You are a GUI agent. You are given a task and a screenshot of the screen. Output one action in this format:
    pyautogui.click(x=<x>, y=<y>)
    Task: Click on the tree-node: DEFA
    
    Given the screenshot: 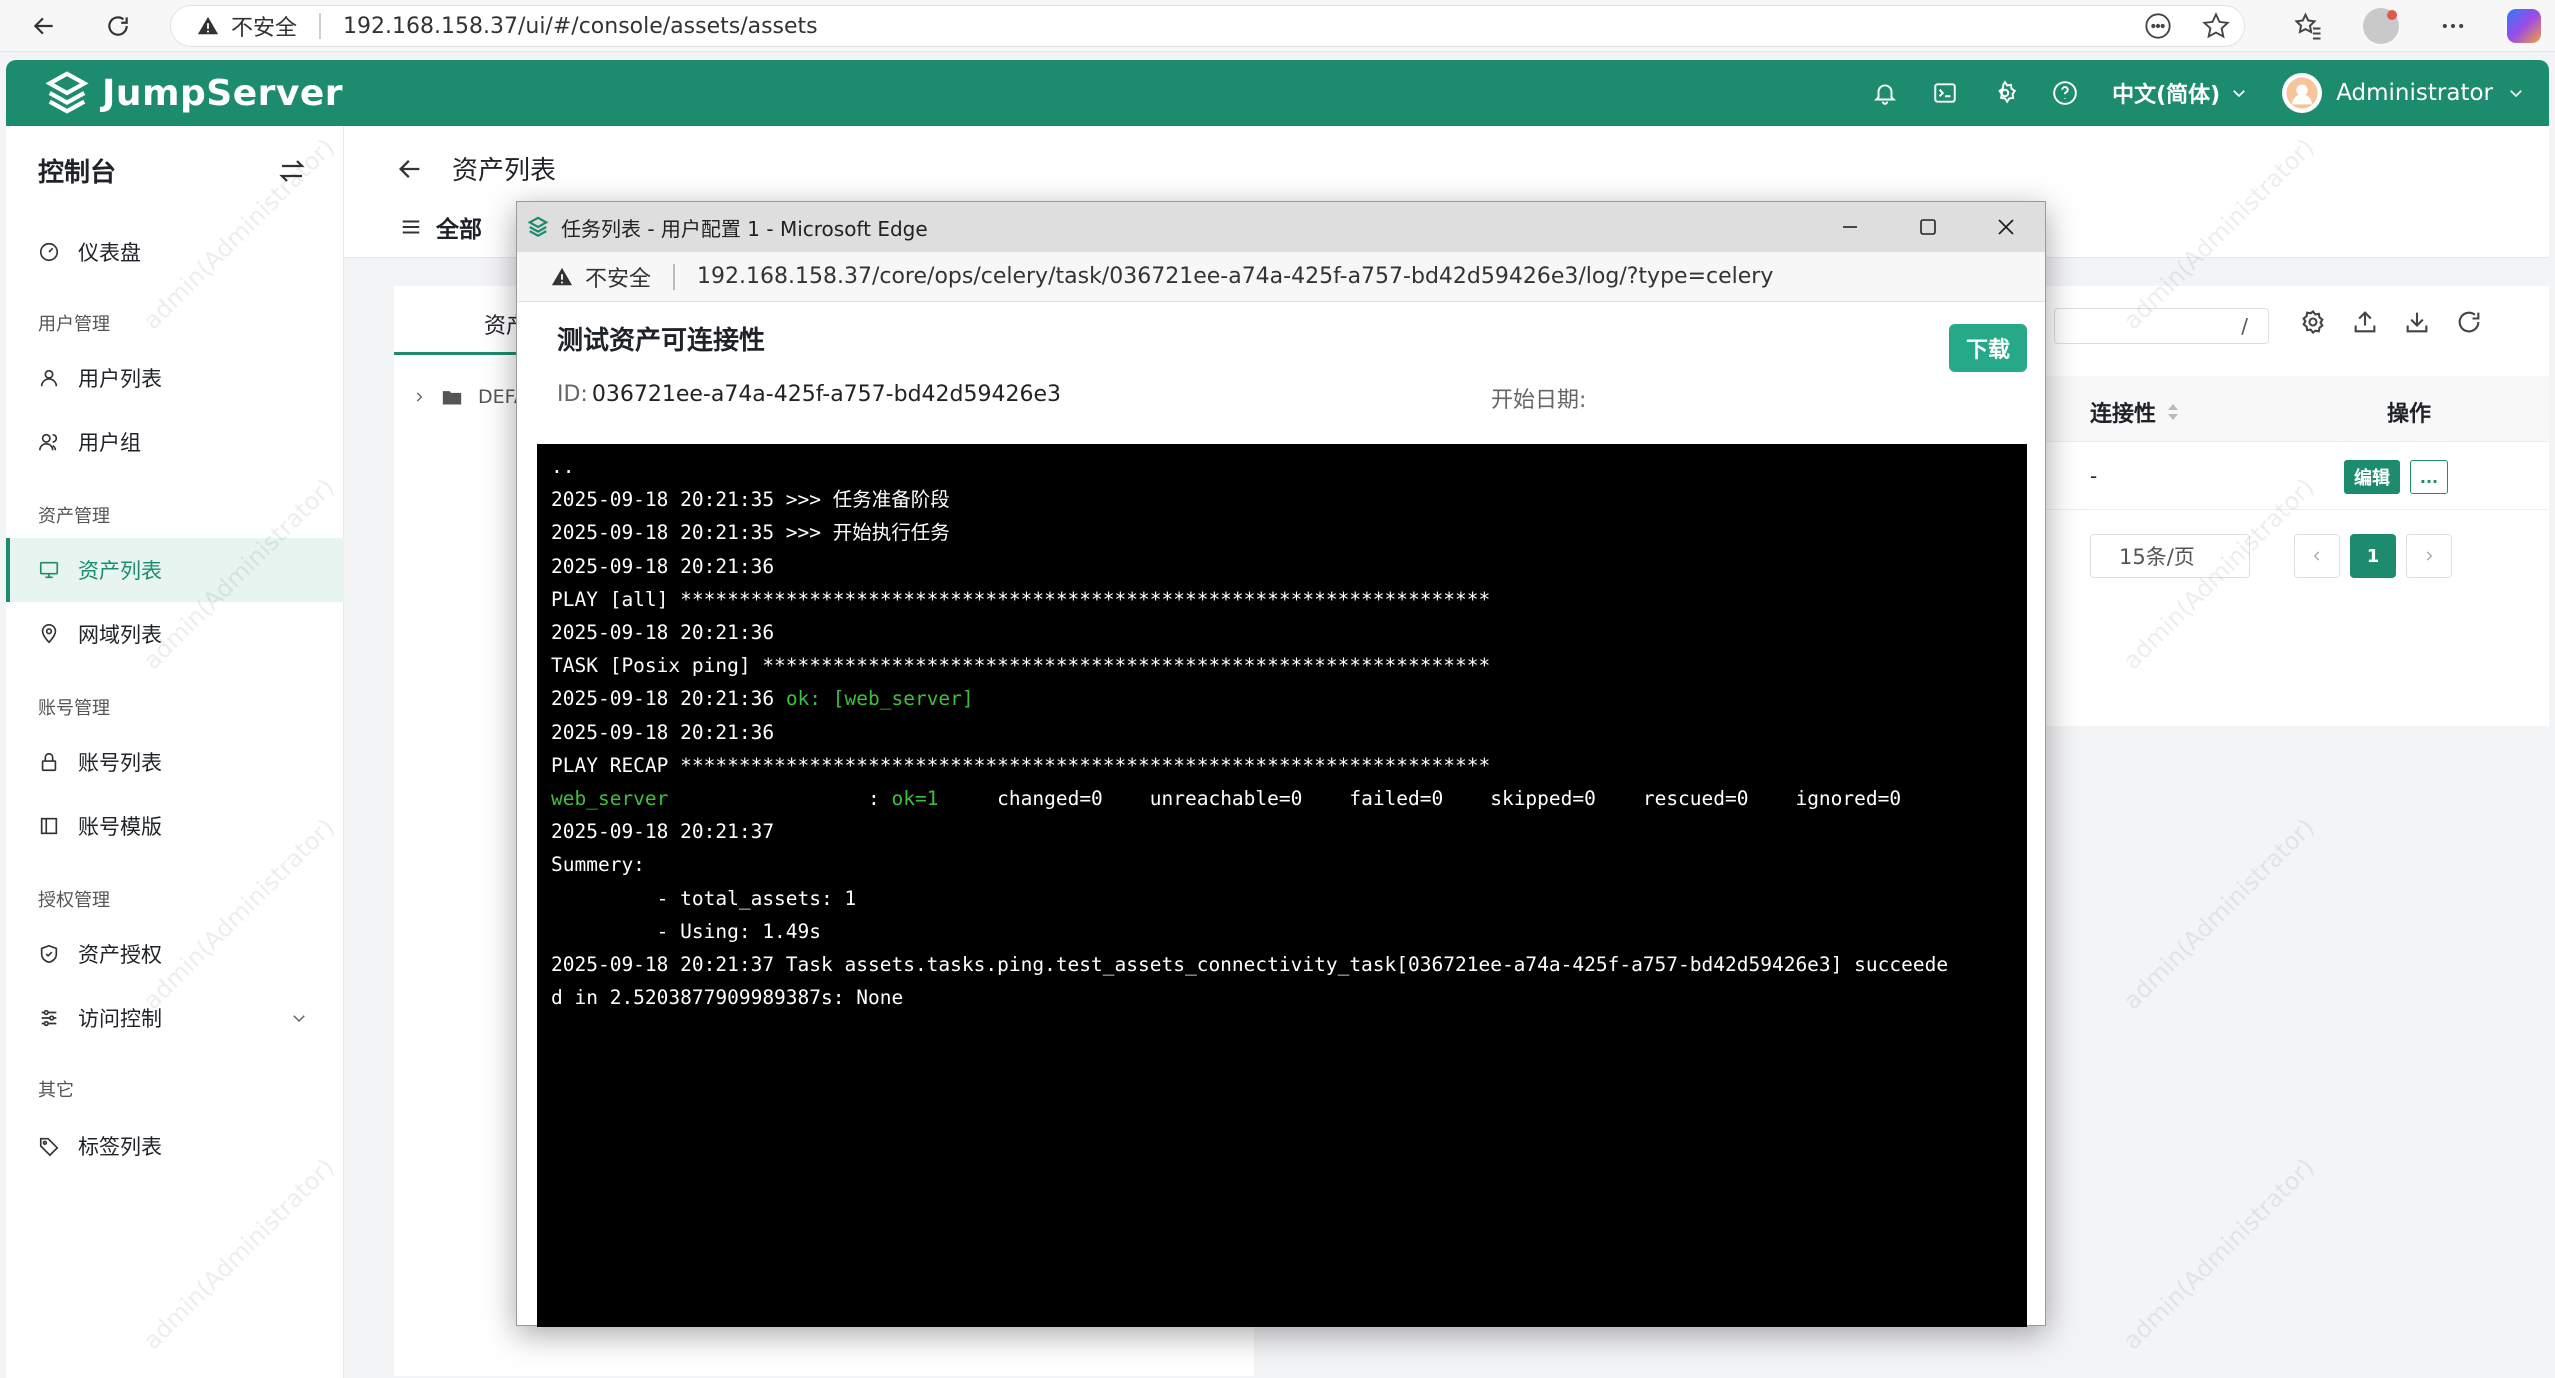 What is the action you would take?
    pyautogui.click(x=469, y=397)
    